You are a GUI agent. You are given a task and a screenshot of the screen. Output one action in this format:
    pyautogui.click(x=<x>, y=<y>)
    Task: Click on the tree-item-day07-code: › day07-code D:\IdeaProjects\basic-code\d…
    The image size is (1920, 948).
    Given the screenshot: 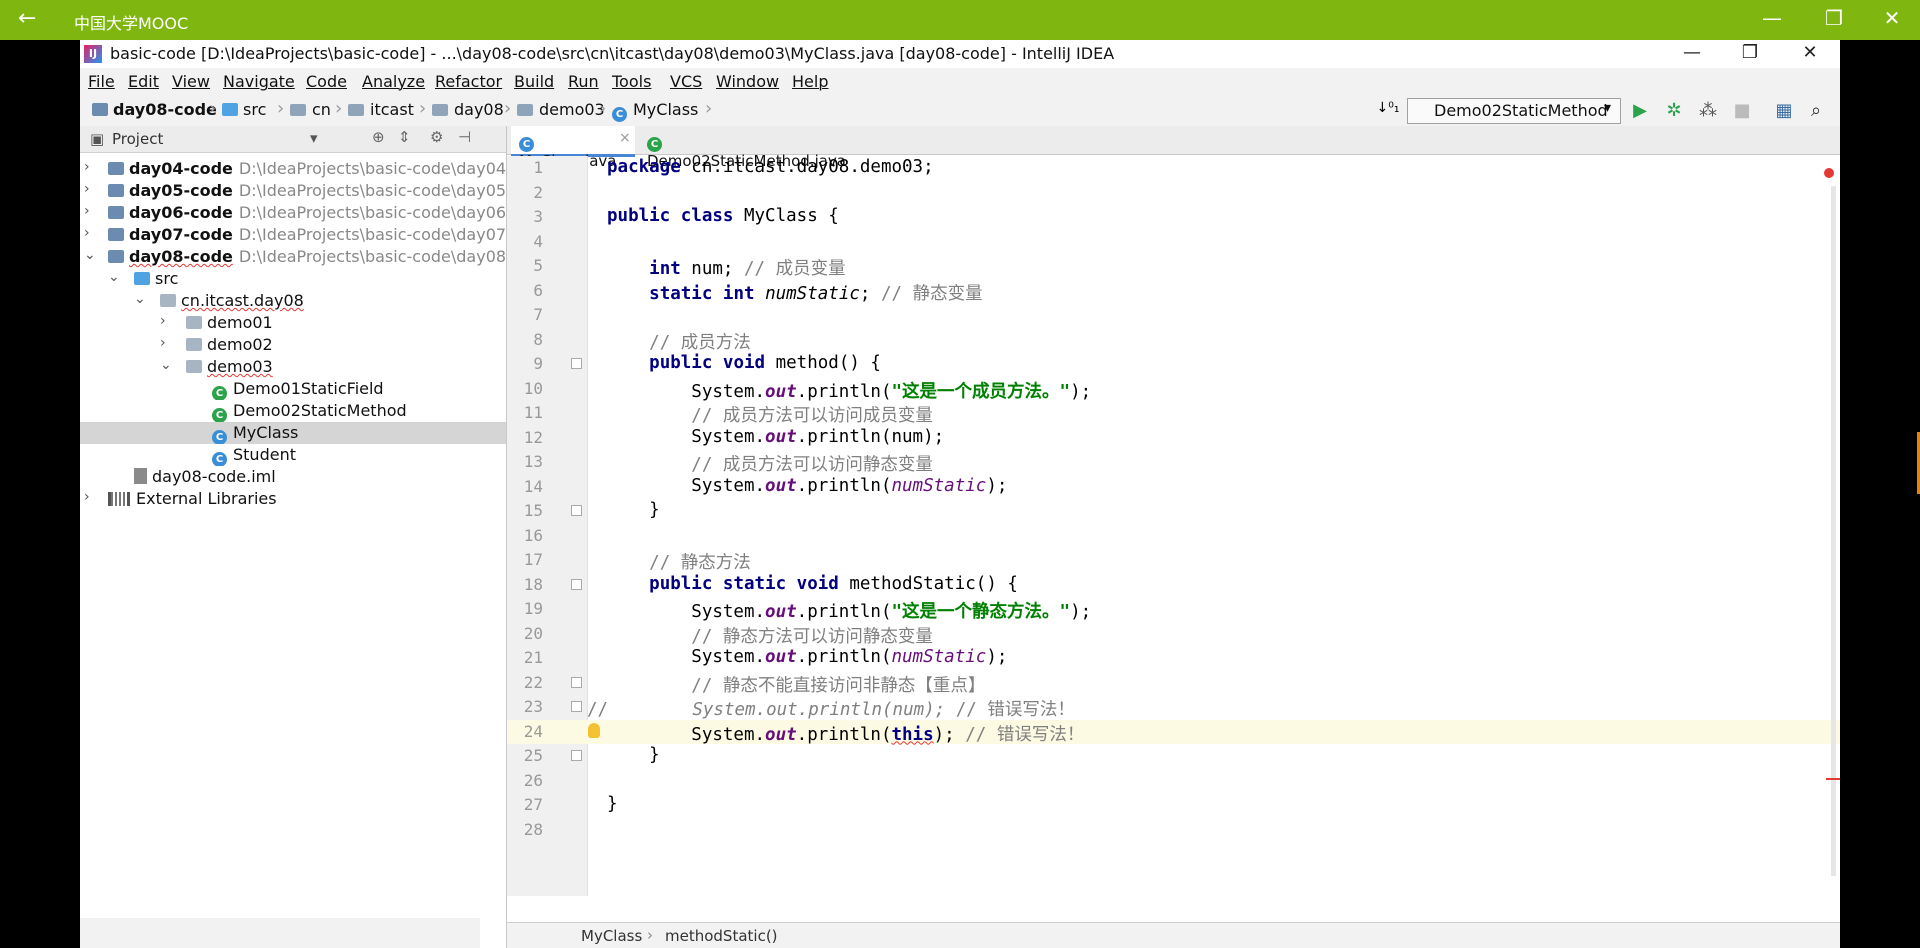 What is the action you would take?
    pyautogui.click(x=293, y=235)
    